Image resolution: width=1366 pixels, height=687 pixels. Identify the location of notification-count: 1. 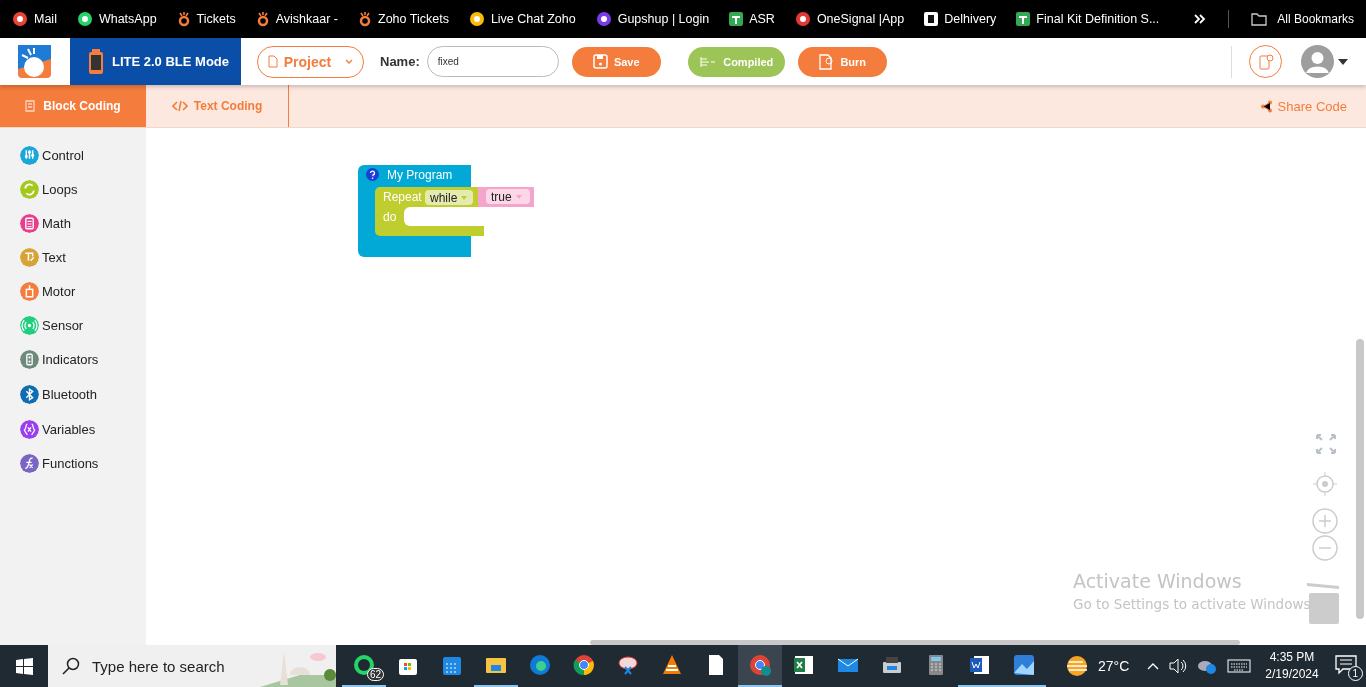
(1355, 673).